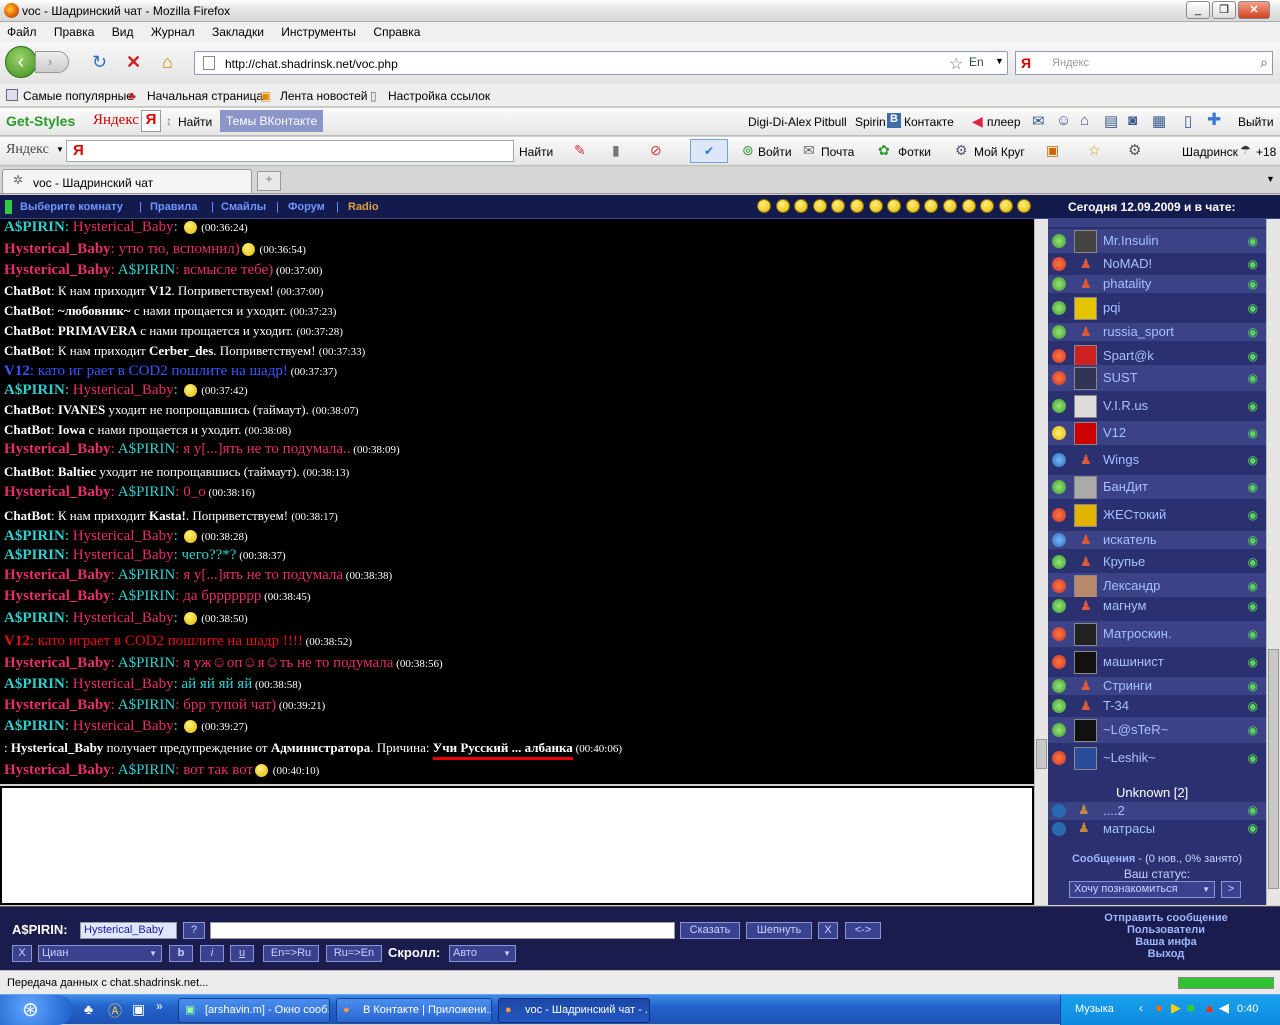  Describe the element at coordinates (195, 122) in the screenshot. I see `toolbar-find-button: Найти` at that location.